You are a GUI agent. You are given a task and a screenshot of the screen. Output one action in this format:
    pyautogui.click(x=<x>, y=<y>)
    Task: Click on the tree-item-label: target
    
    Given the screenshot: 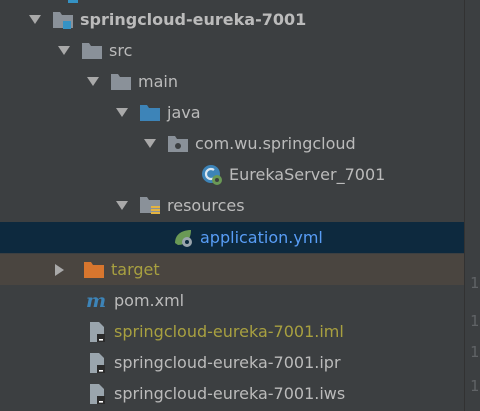 What is the action you would take?
    pyautogui.click(x=135, y=269)
    